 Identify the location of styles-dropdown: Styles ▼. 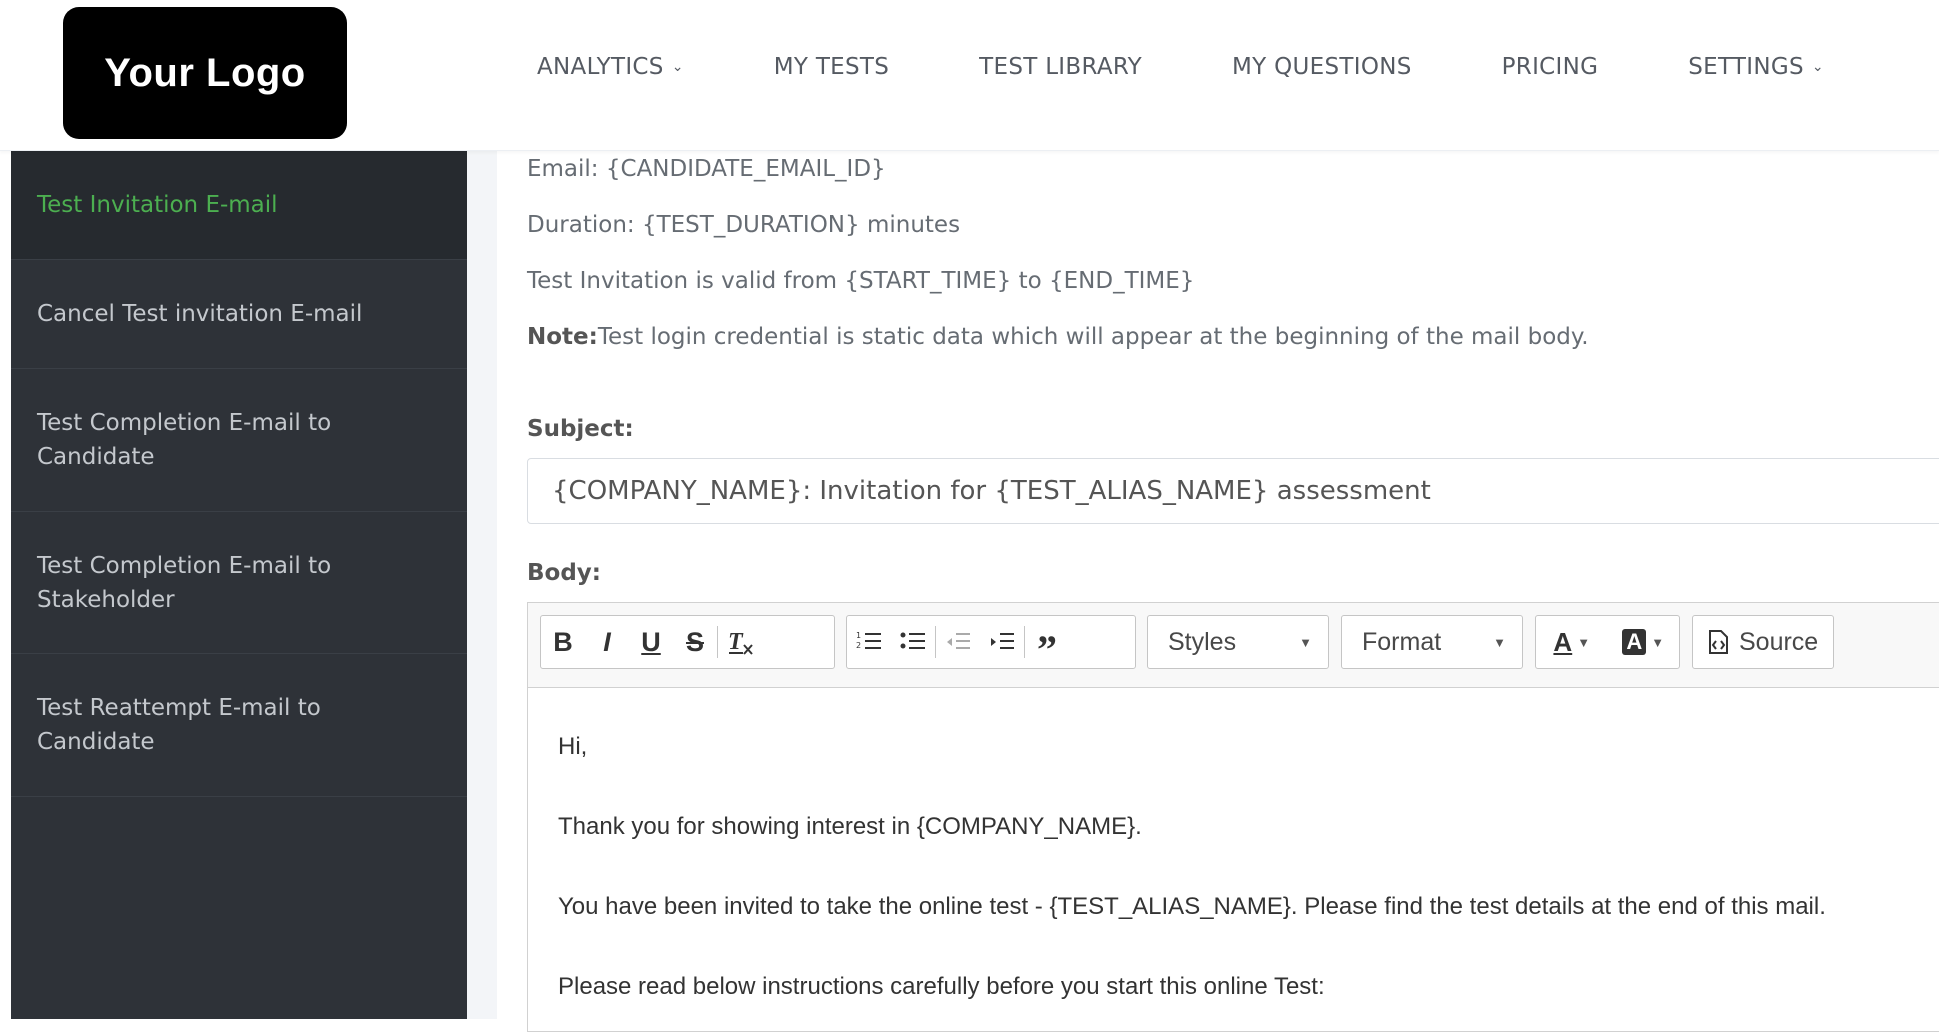
(1238, 642).